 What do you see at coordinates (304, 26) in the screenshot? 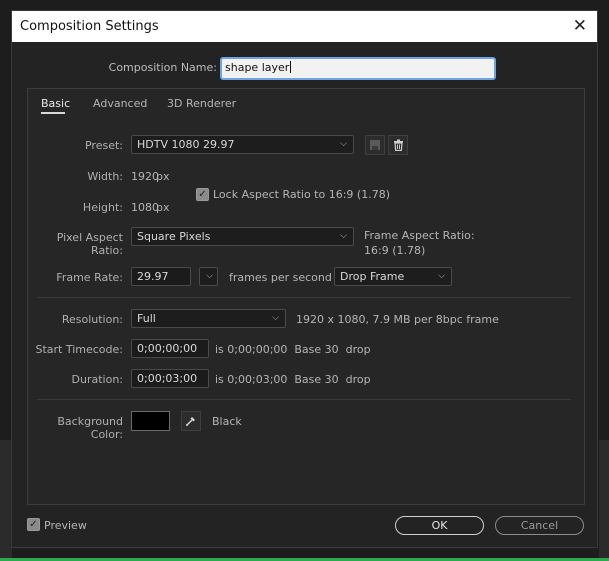
I see `title-bar: Composition Settings ✕` at bounding box center [304, 26].